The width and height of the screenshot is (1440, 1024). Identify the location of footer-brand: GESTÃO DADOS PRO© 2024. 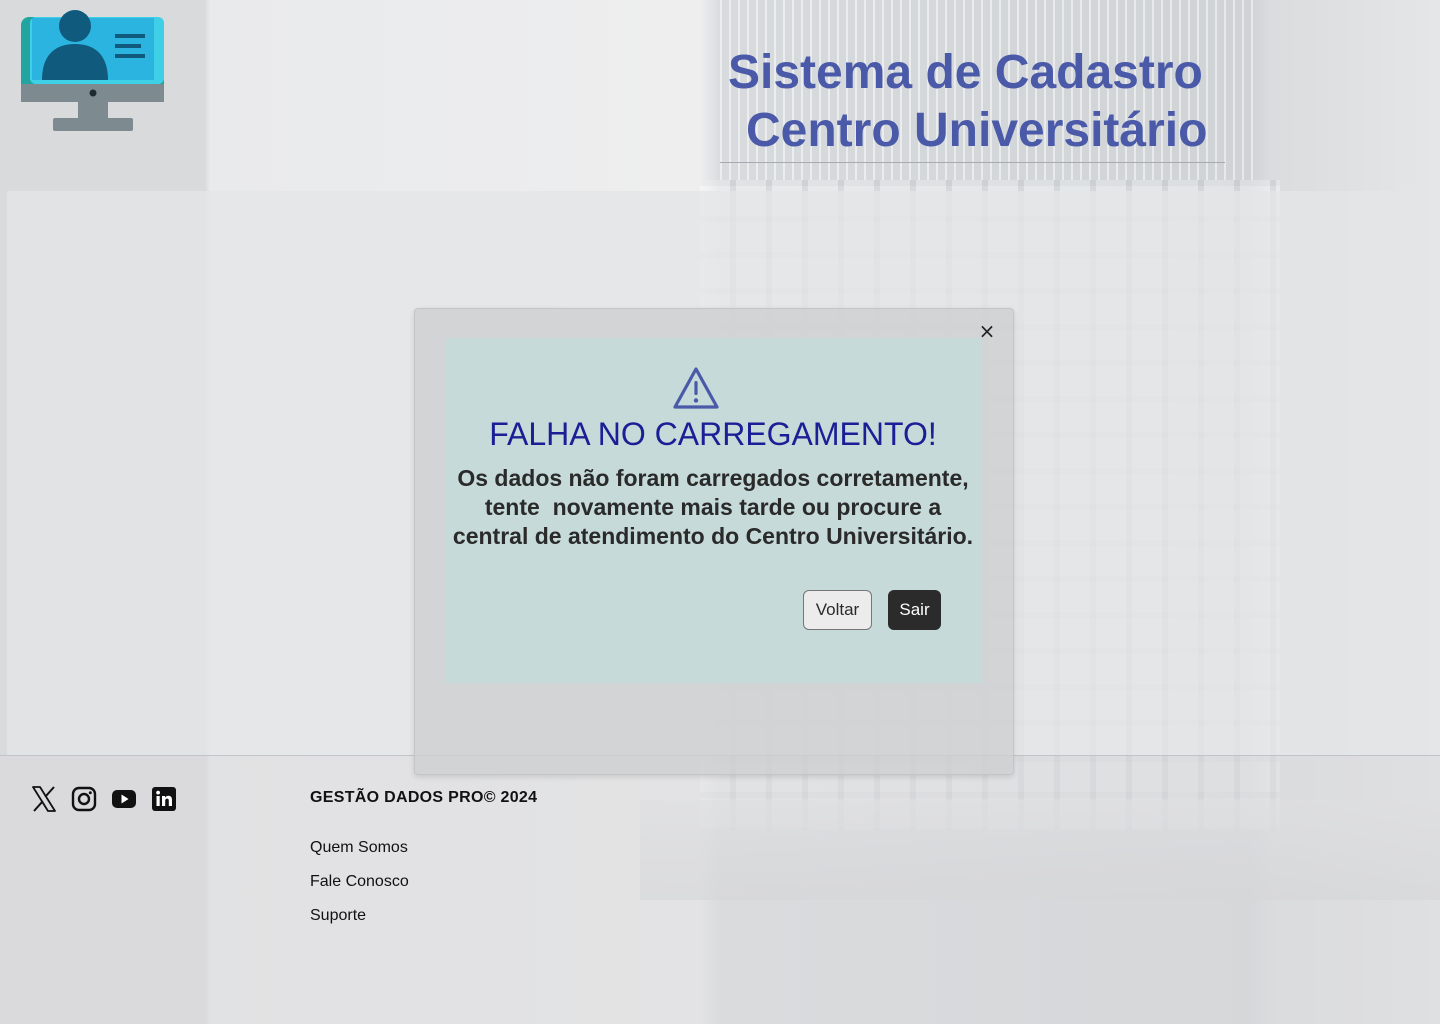
(424, 797).